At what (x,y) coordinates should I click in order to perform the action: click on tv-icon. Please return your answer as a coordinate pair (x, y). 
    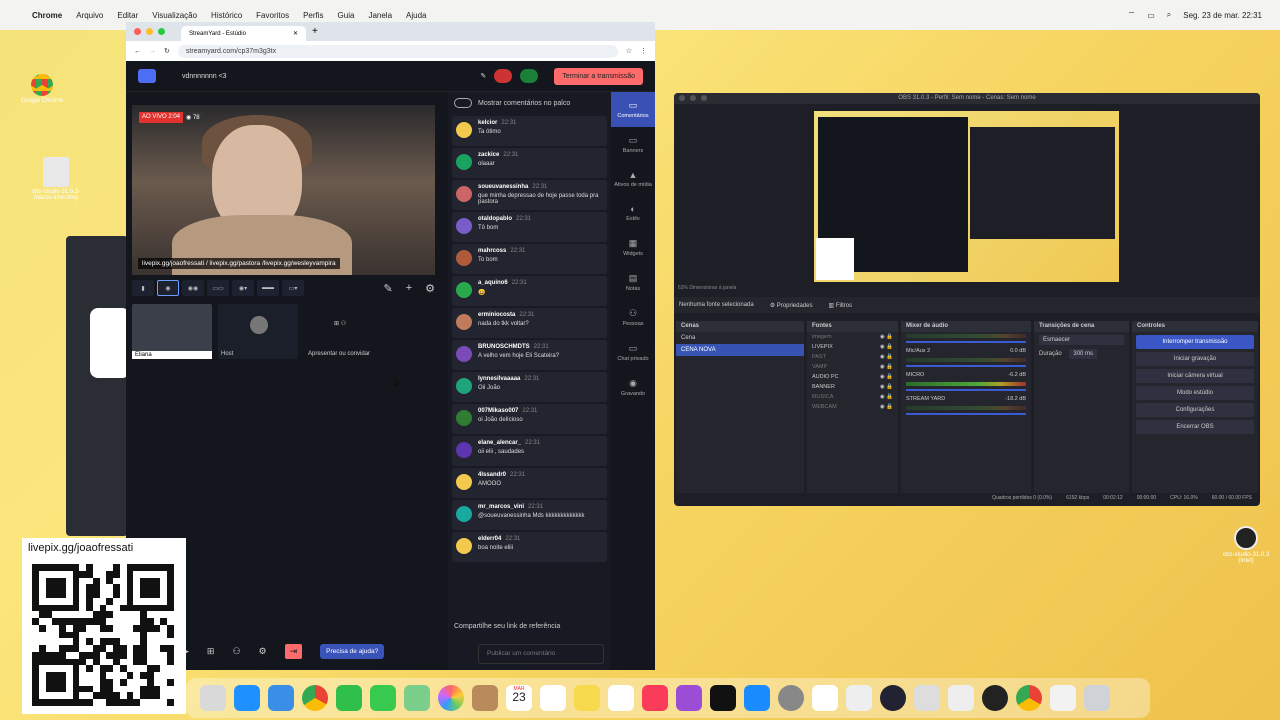
    Looking at the image, I should click on (723, 698).